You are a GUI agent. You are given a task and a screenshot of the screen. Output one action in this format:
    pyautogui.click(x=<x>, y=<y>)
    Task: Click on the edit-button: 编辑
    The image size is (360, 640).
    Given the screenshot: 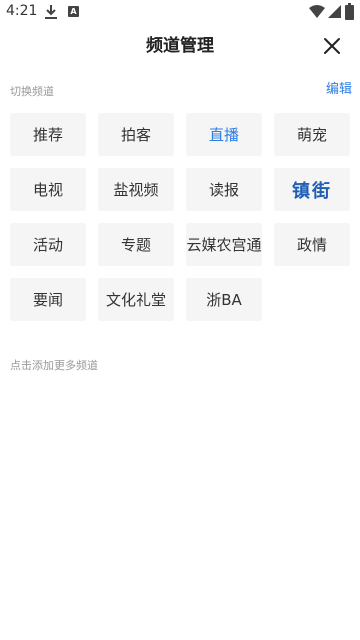 What is the action you would take?
    pyautogui.click(x=339, y=90)
    